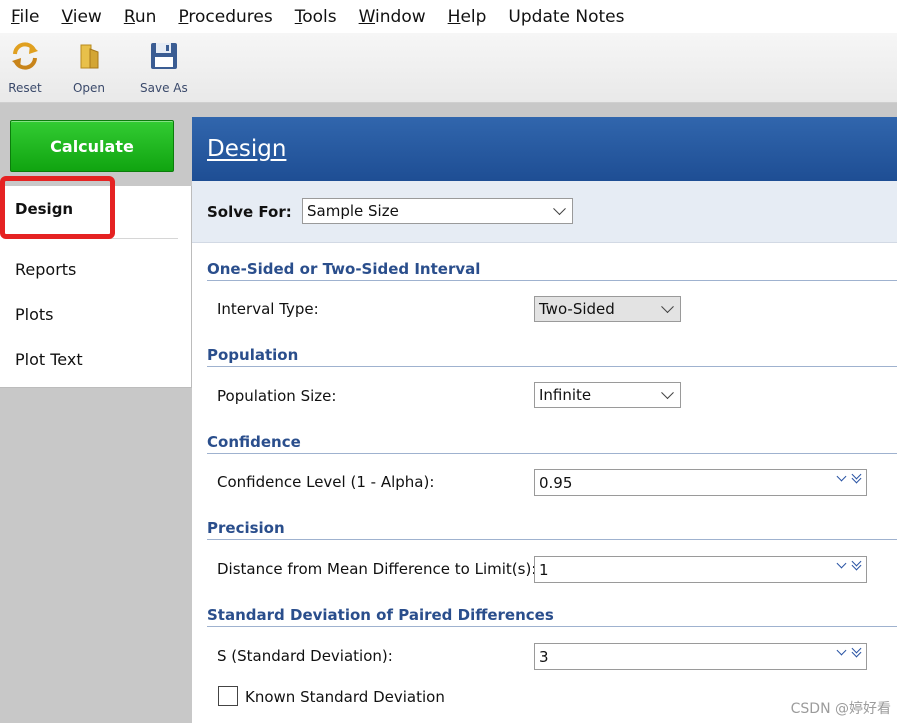 The width and height of the screenshot is (897, 723). Describe the element at coordinates (345, 697) in the screenshot. I see `known-stddev-label: Known Standard Deviation` at that location.